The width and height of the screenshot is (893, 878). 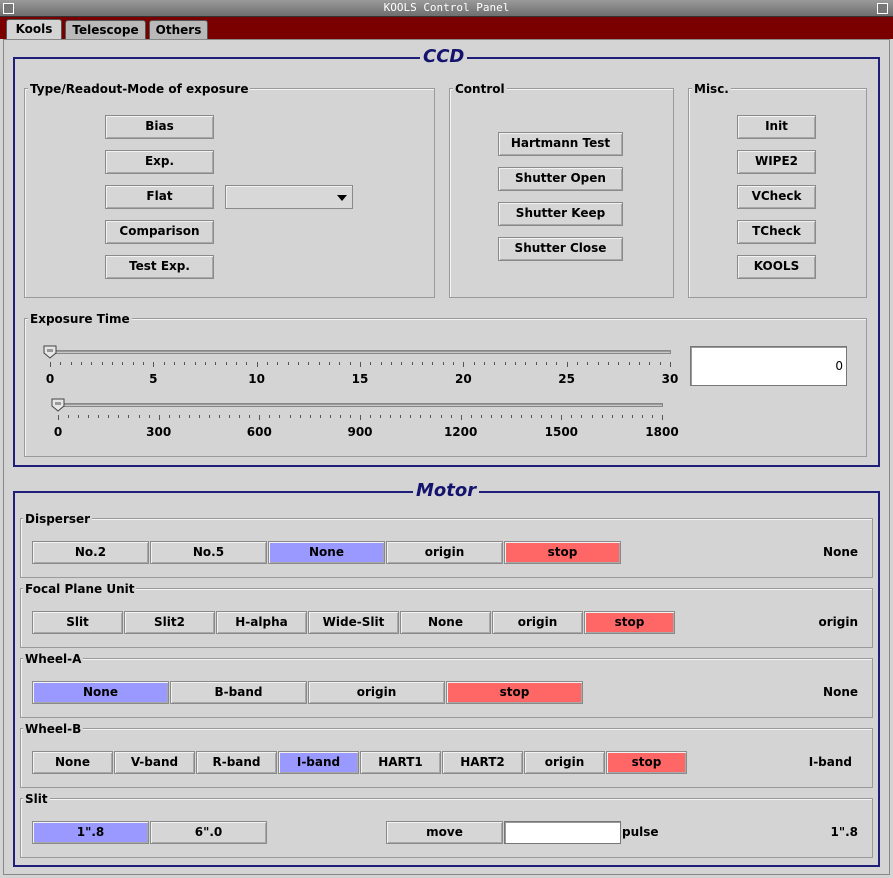 I want to click on fpu-none-button: None, so click(x=445, y=622).